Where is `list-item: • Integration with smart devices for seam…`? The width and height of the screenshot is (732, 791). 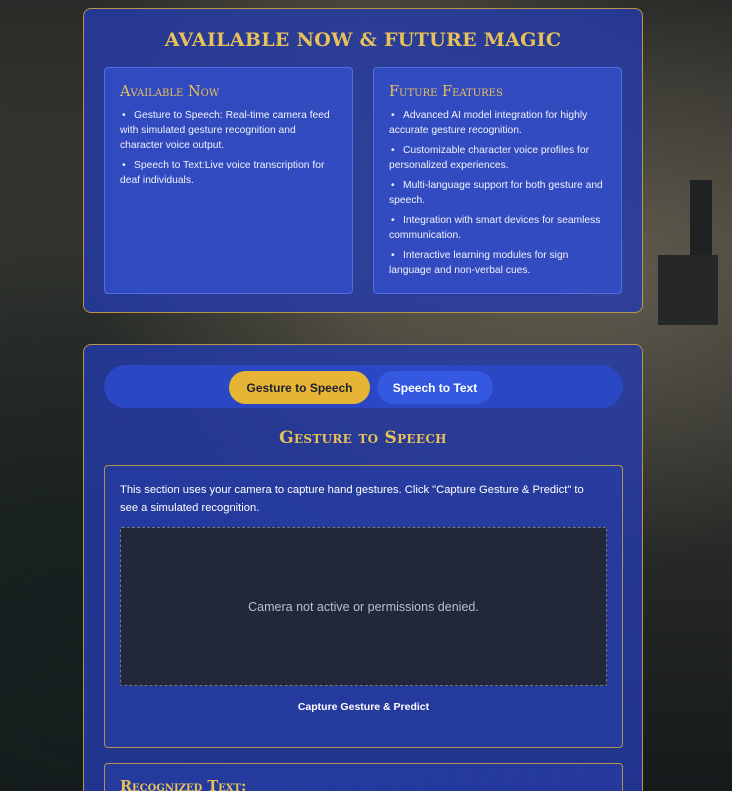
list-item: • Integration with smart devices for seam… is located at coordinates (498, 228).